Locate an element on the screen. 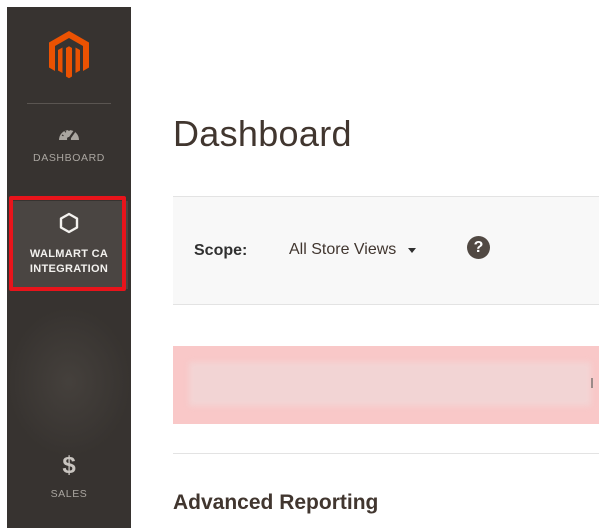  sidebar-item-label-line2: INTEGRATION is located at coordinates (69, 269).